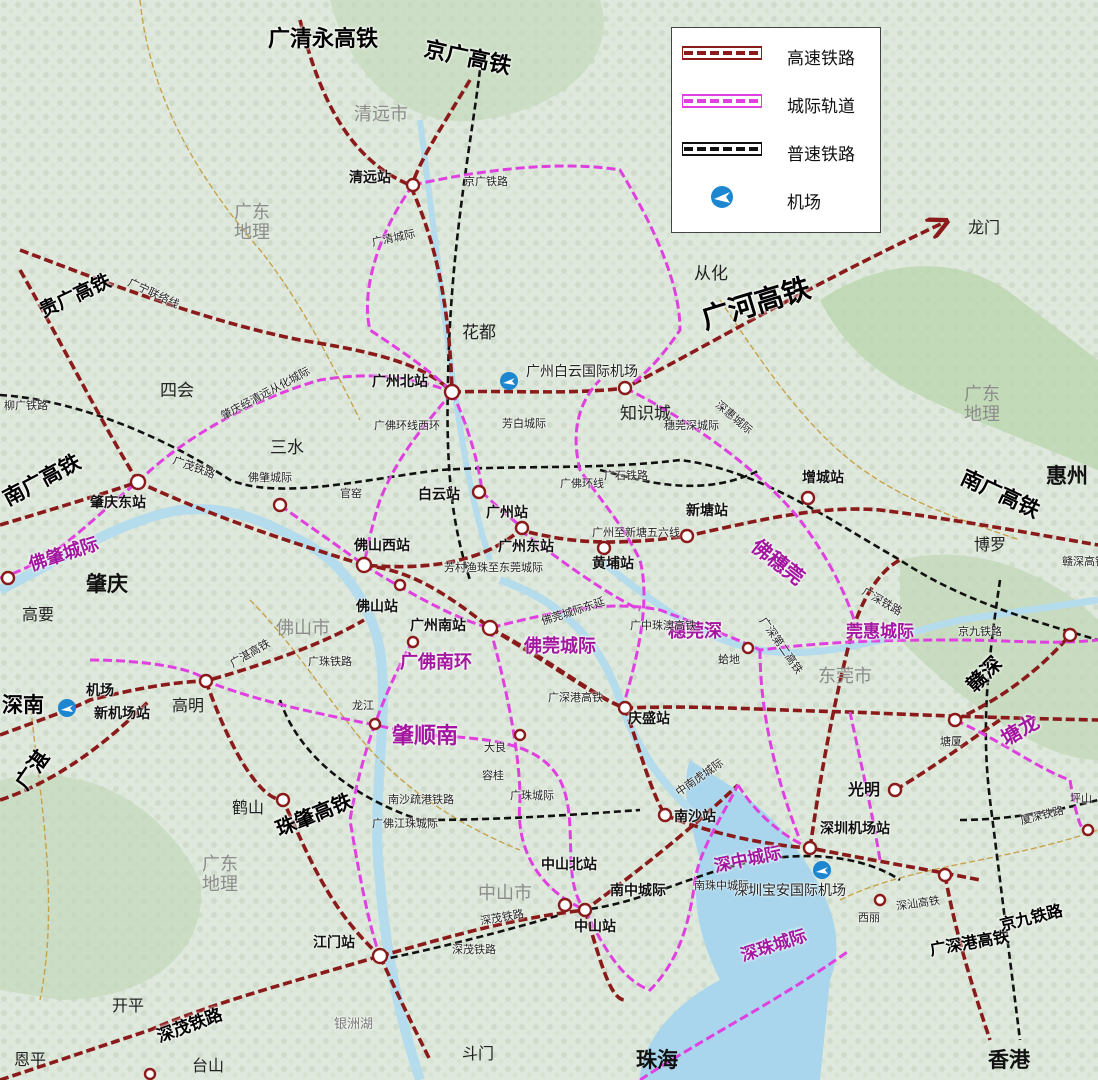 Image resolution: width=1098 pixels, height=1080 pixels. What do you see at coordinates (845, 676) in the screenshot?
I see `region-dongguan: 东莞市` at bounding box center [845, 676].